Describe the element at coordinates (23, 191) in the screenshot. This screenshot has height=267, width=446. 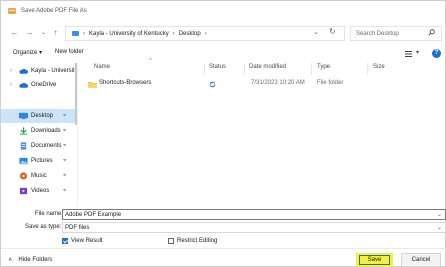
I see `videos-icon` at that location.